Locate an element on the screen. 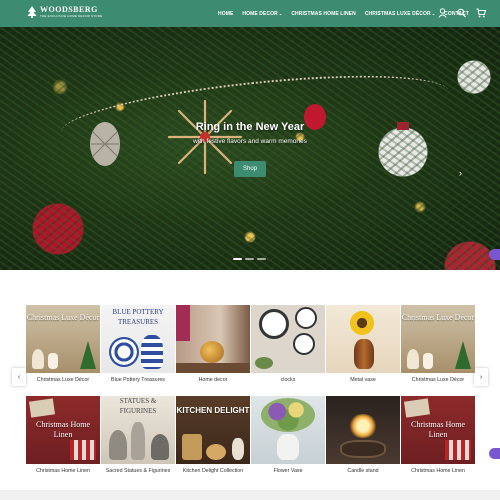 Image resolution: width=500 pixels, height=500 pixels. straw-star-ornament is located at coordinates (205, 137).